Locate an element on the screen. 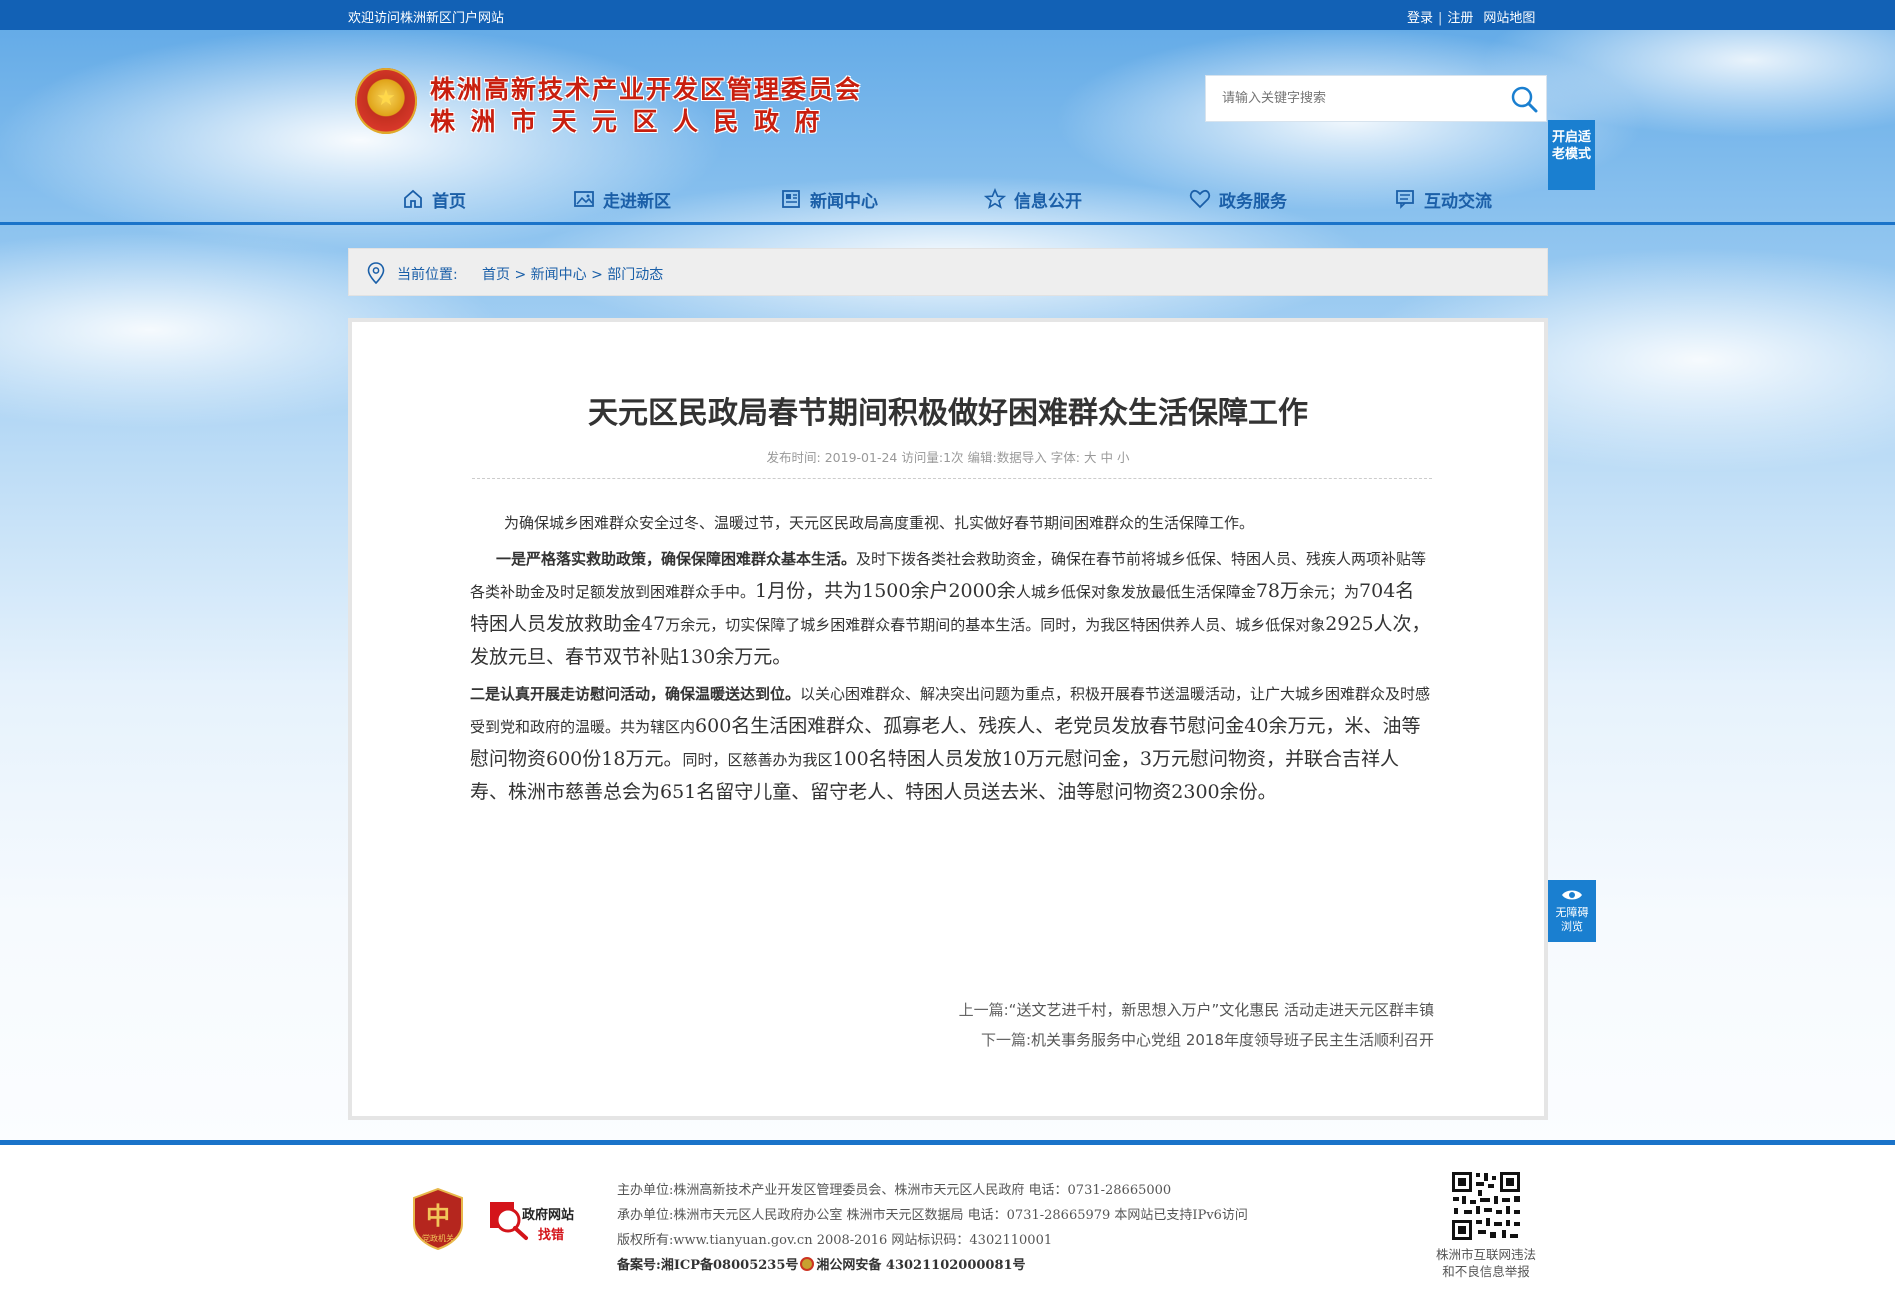  svg-text: 中 is located at coordinates (438, 1215).